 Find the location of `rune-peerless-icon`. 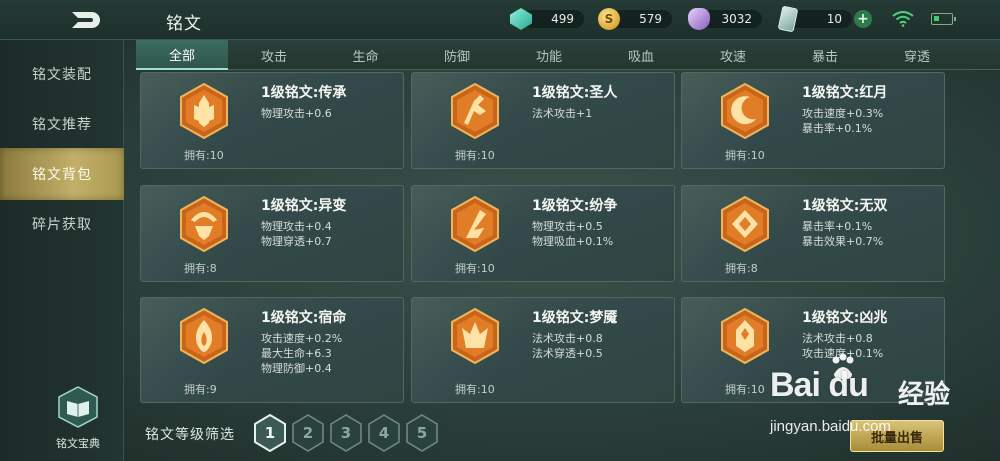

rune-peerless-icon is located at coordinates (745, 224).